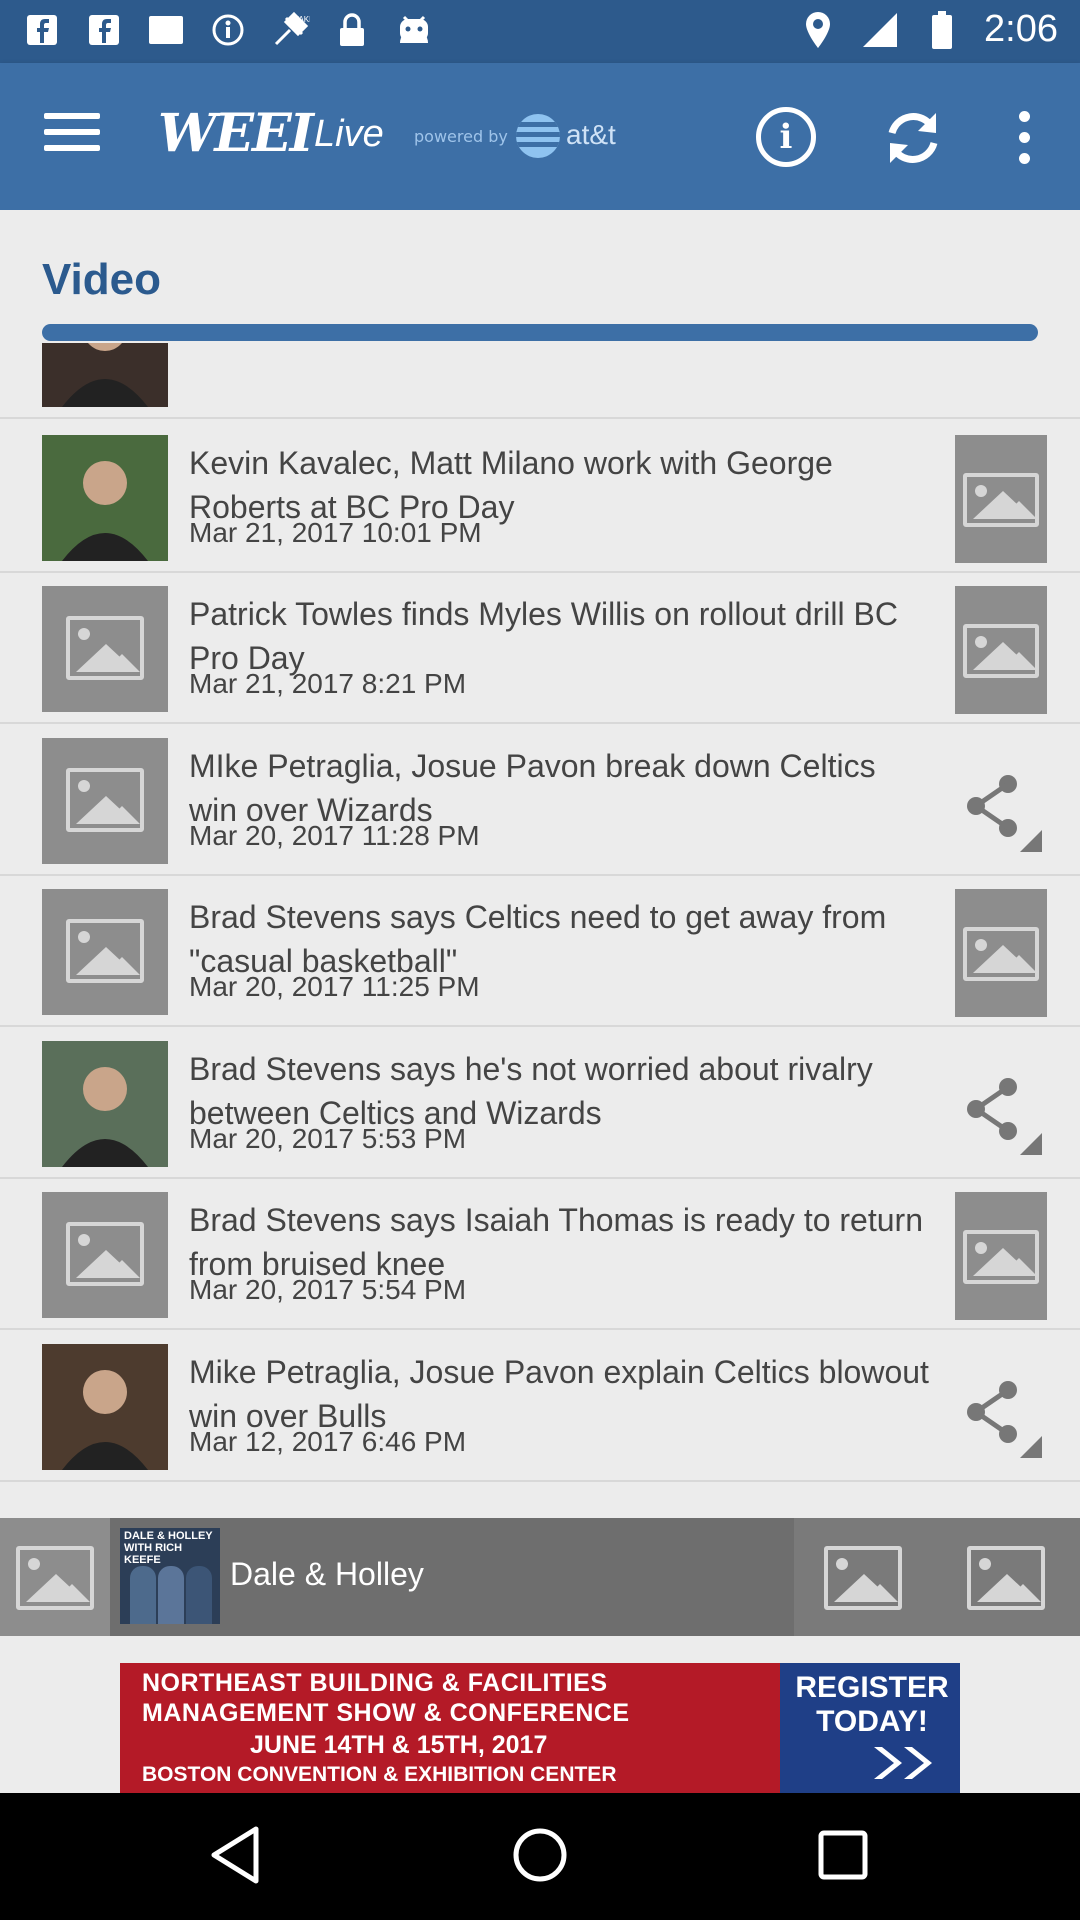 The image size is (1080, 1920). I want to click on signal-icon, so click(880, 30).